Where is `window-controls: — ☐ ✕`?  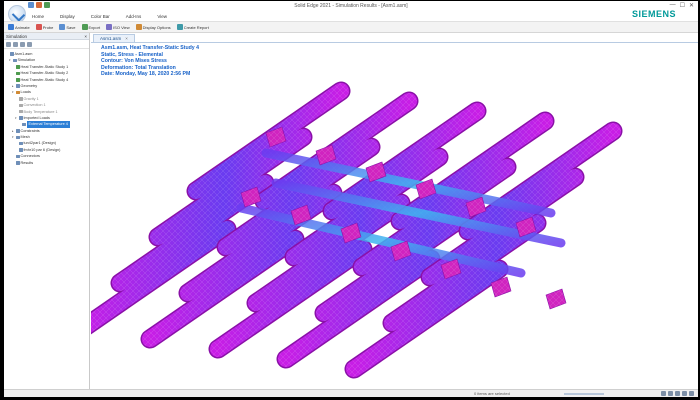 window-controls: — ☐ ✕ is located at coordinates (682, 5).